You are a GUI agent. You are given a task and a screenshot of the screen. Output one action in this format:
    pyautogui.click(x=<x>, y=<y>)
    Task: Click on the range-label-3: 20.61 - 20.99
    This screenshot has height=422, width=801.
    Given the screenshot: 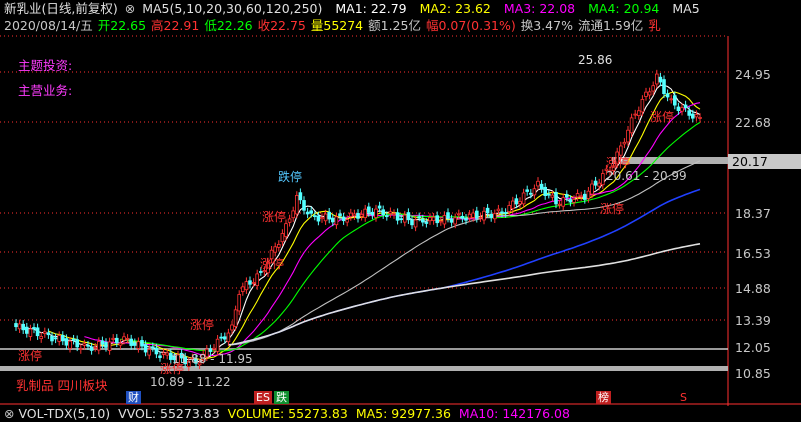 What is the action you would take?
    pyautogui.click(x=646, y=176)
    